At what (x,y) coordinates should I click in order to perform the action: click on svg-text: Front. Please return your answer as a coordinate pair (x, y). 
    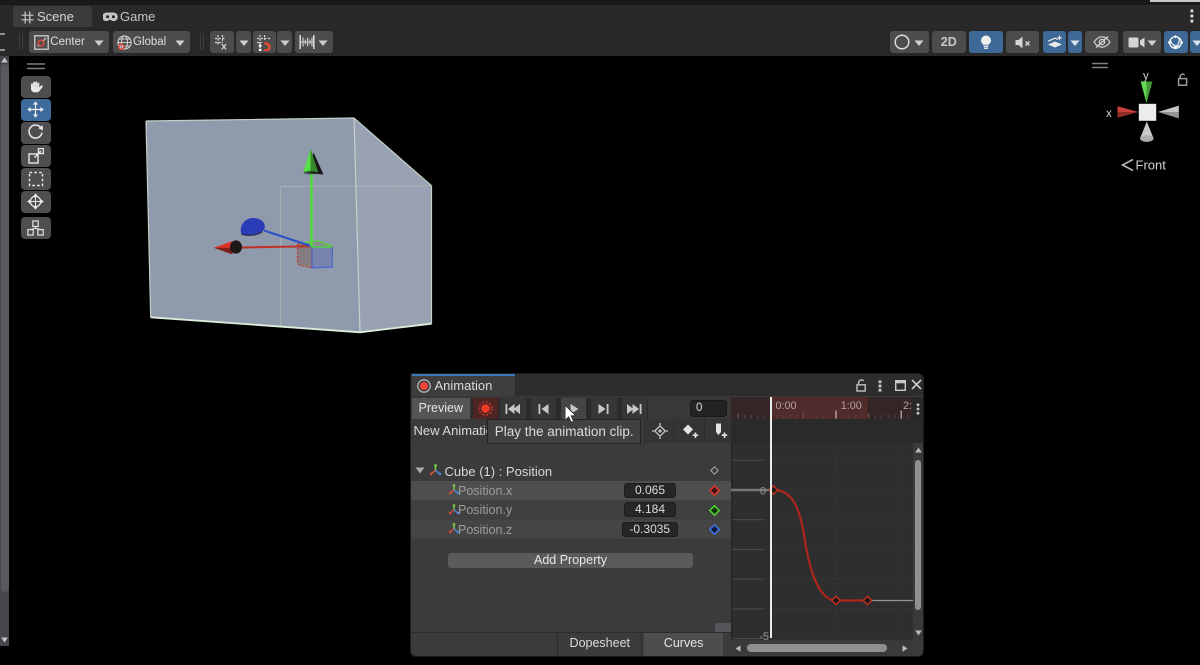
    Looking at the image, I should click on (1151, 165).